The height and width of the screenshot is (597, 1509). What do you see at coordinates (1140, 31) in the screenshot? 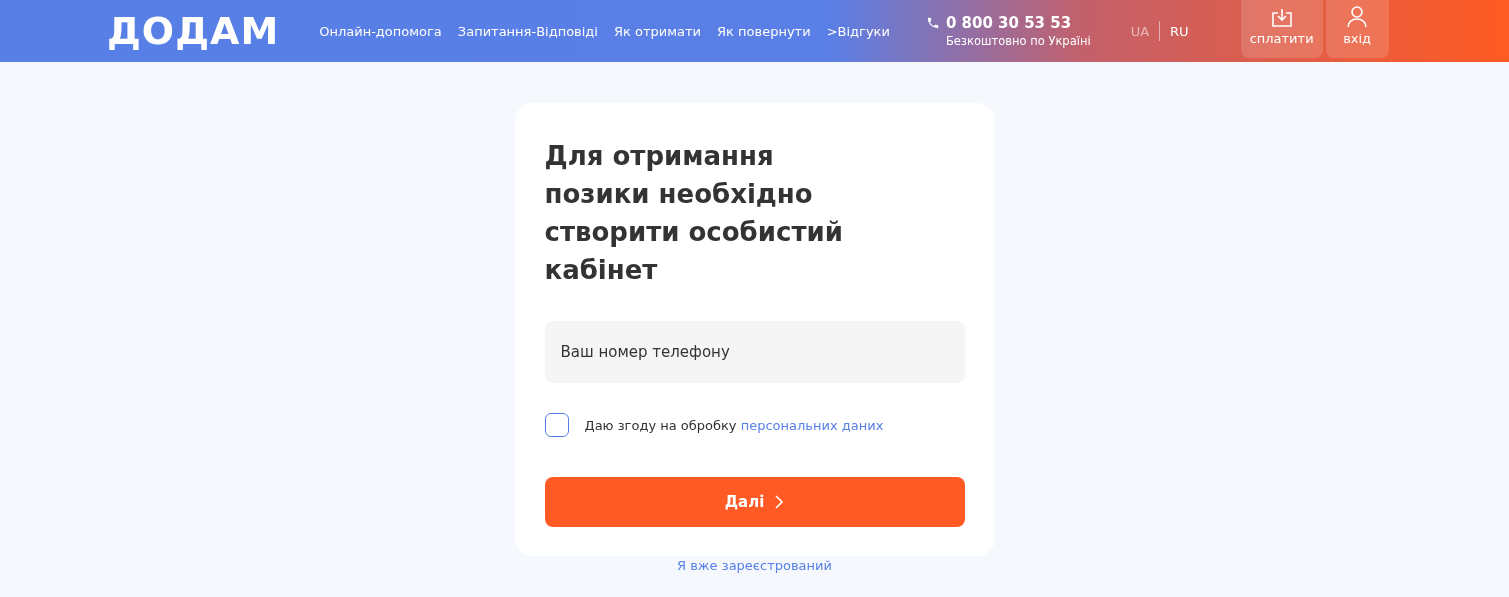
I see `language-option: UA` at bounding box center [1140, 31].